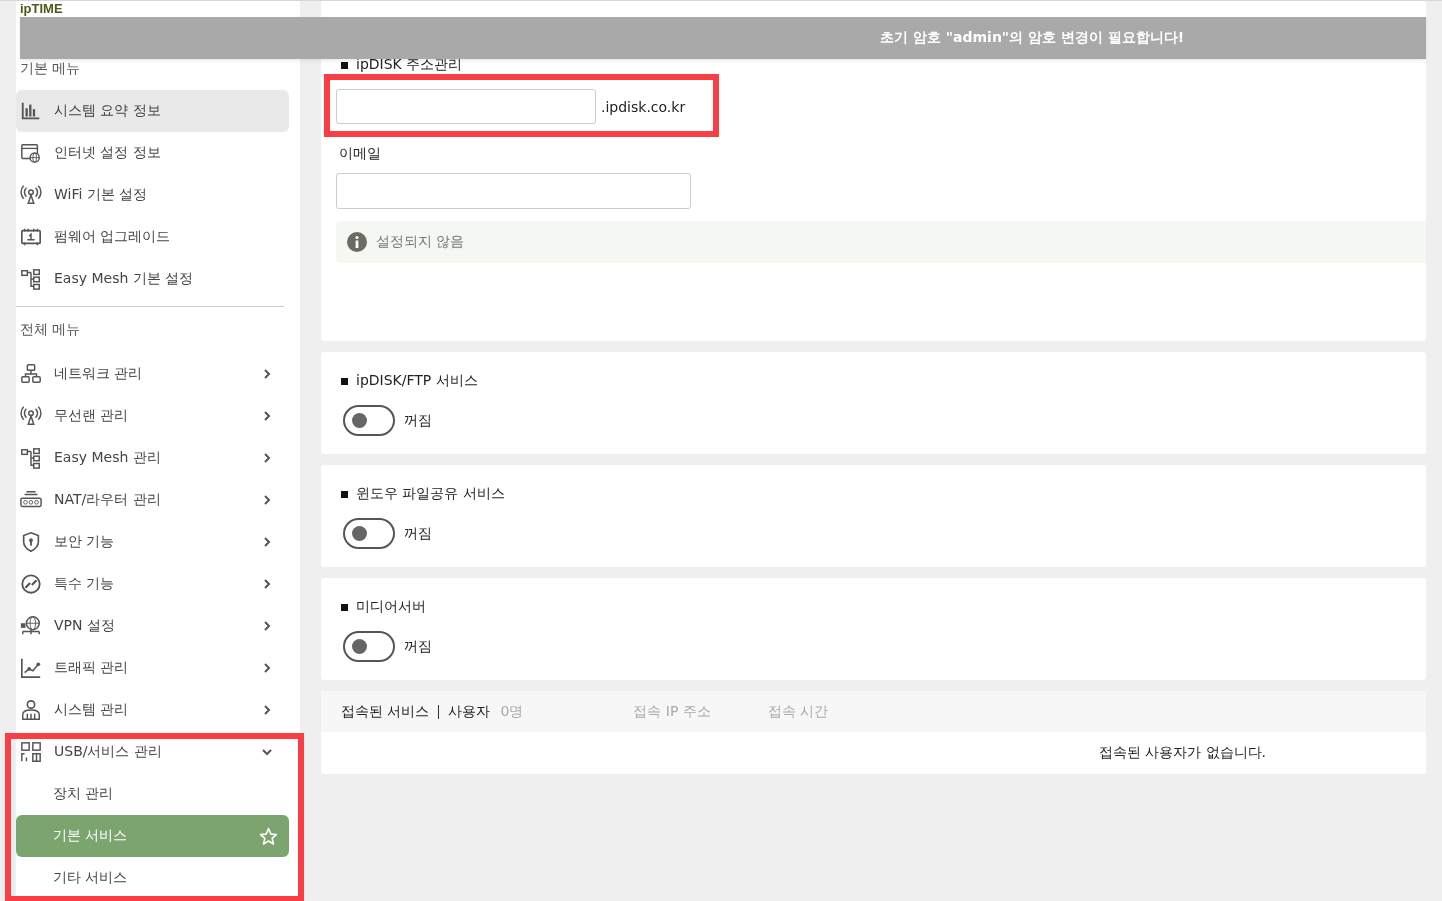 The height and width of the screenshot is (901, 1442). What do you see at coordinates (152, 195) in the screenshot?
I see `menu-item: WiFi 기본 설정` at bounding box center [152, 195].